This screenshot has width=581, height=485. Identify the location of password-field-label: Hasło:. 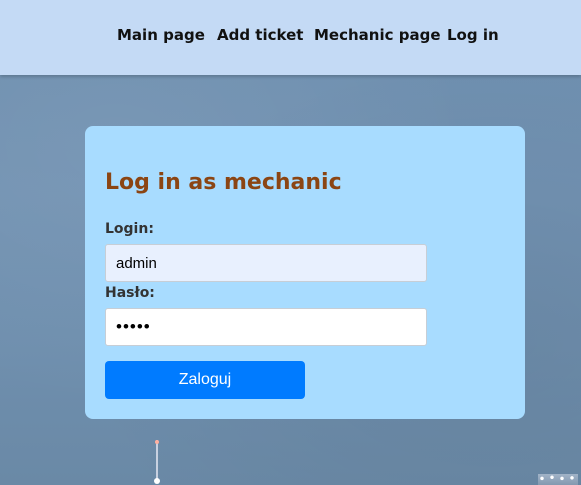
(130, 293).